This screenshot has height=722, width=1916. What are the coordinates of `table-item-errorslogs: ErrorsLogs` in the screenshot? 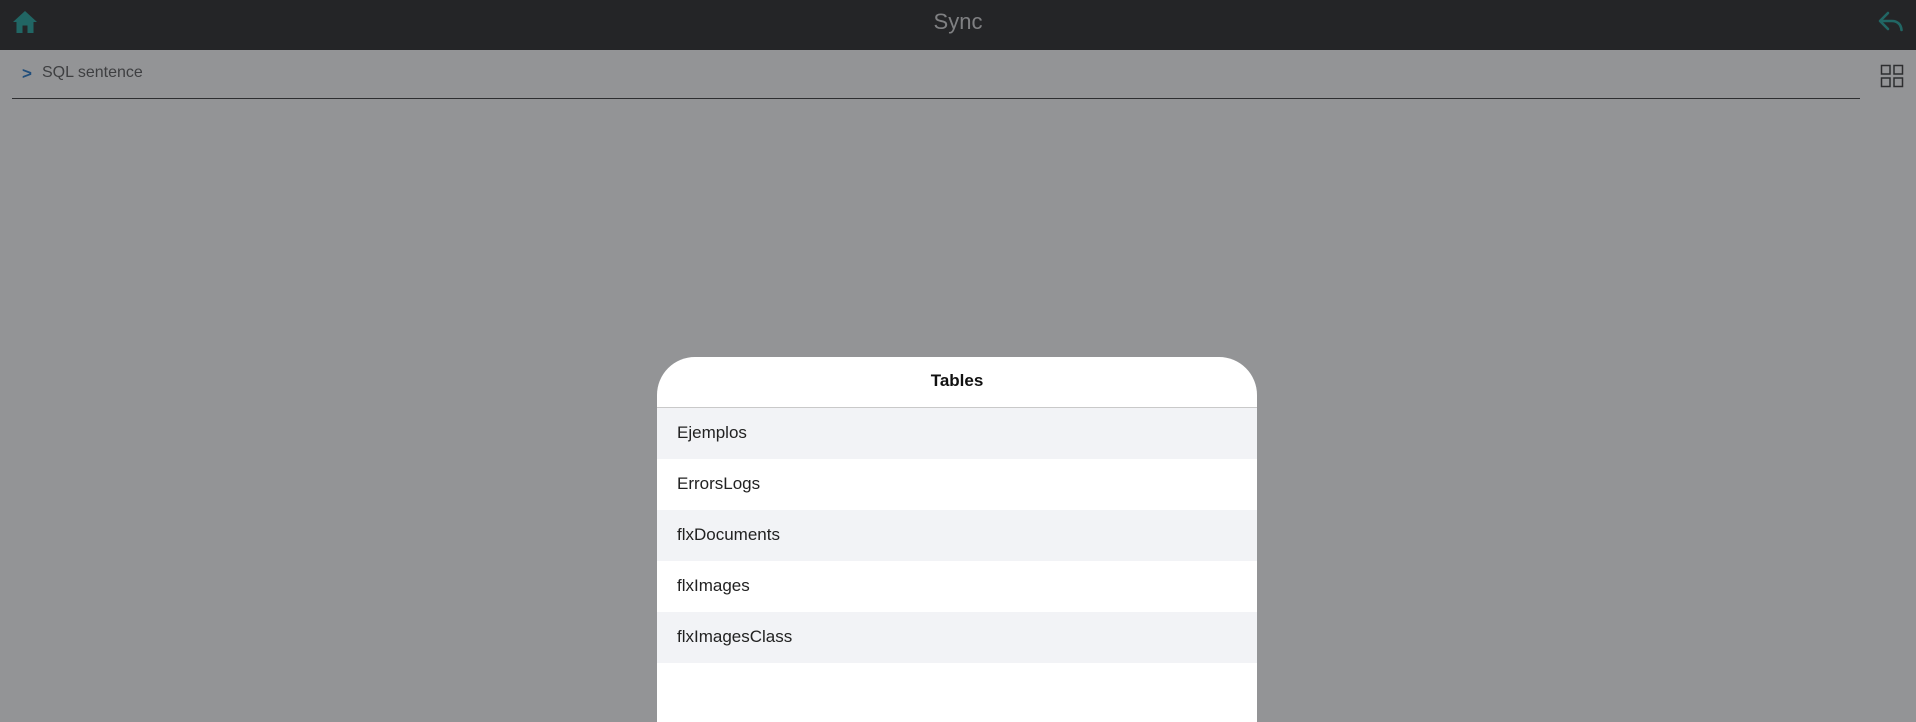 It's located at (957, 484).